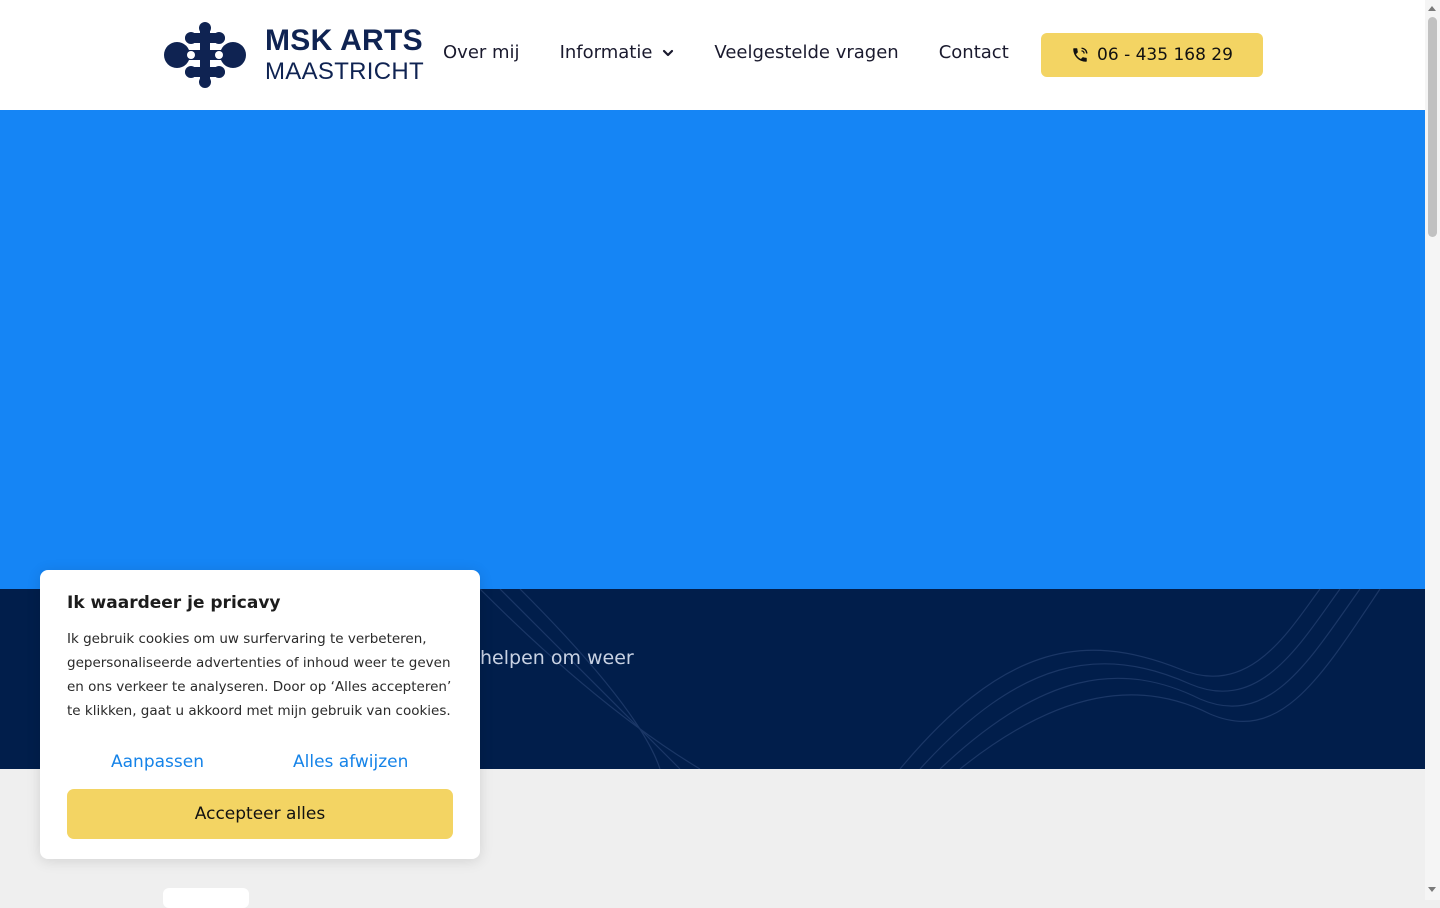  What do you see at coordinates (344, 40) in the screenshot?
I see `logo-name-line1: MSK ARTS` at bounding box center [344, 40].